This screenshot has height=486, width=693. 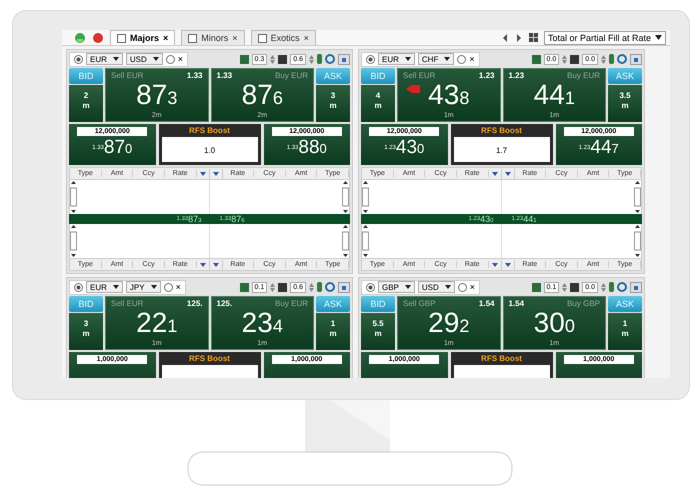 I want to click on rate-prefix: 1.23, so click(x=516, y=75).